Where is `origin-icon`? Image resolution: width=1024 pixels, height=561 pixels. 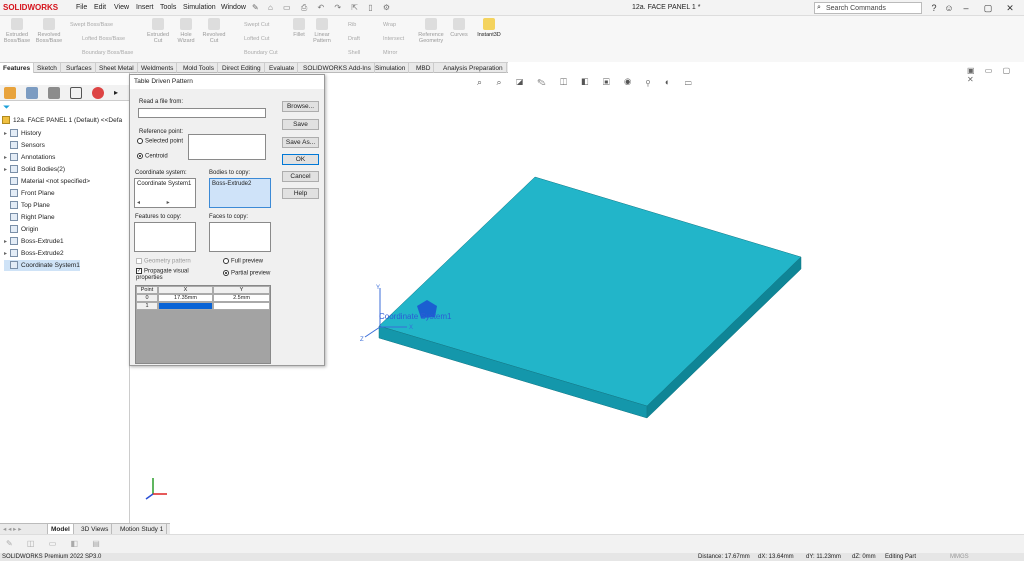
origin-icon is located at coordinates (14, 229).